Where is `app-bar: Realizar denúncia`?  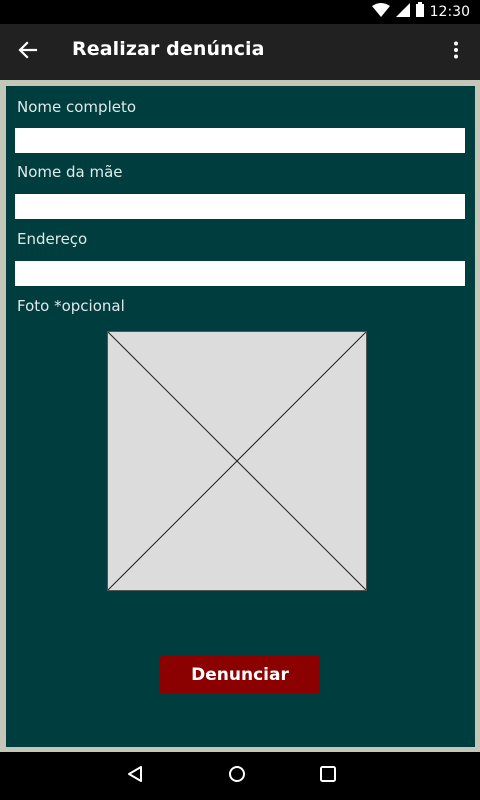
app-bar: Realizar denúncia is located at coordinates (240, 52).